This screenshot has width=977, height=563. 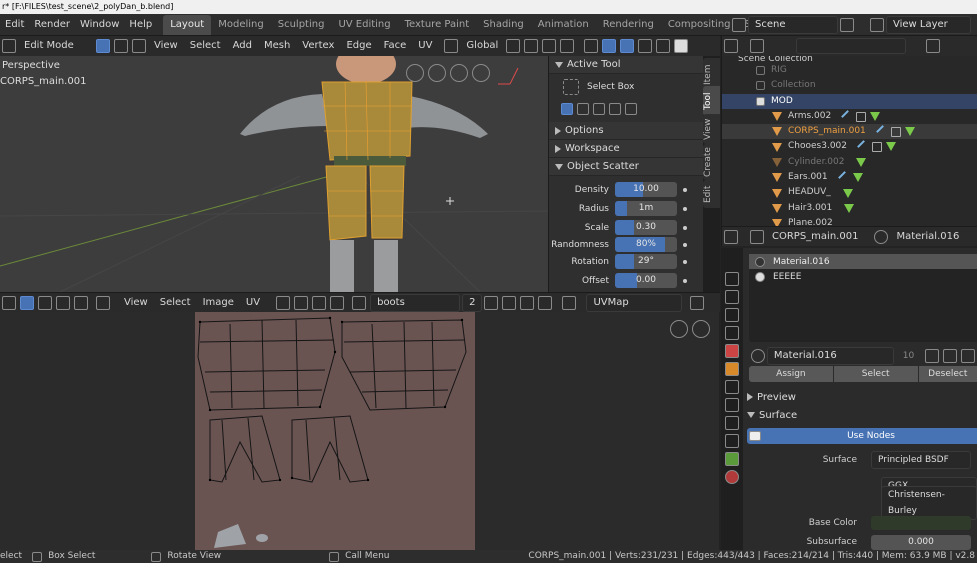 I want to click on active-tool-header: Active Tool, so click(x=626, y=65).